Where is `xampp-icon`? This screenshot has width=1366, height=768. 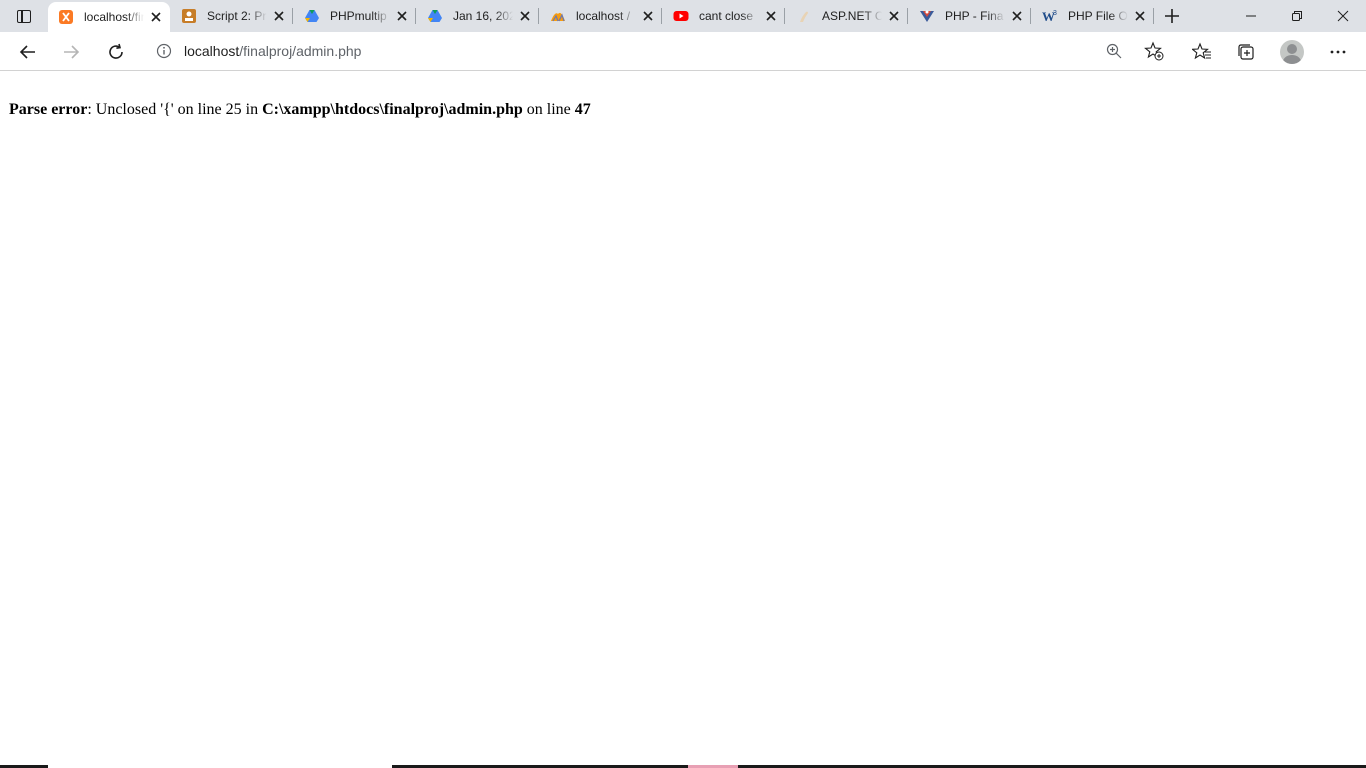
xampp-icon is located at coordinates (66, 17).